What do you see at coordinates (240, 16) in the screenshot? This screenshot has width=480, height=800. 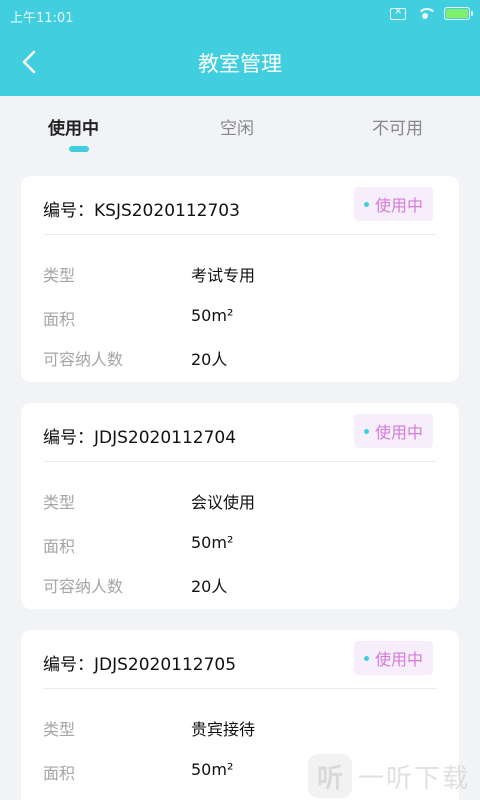 I see `status-bar: 上午11:01` at bounding box center [240, 16].